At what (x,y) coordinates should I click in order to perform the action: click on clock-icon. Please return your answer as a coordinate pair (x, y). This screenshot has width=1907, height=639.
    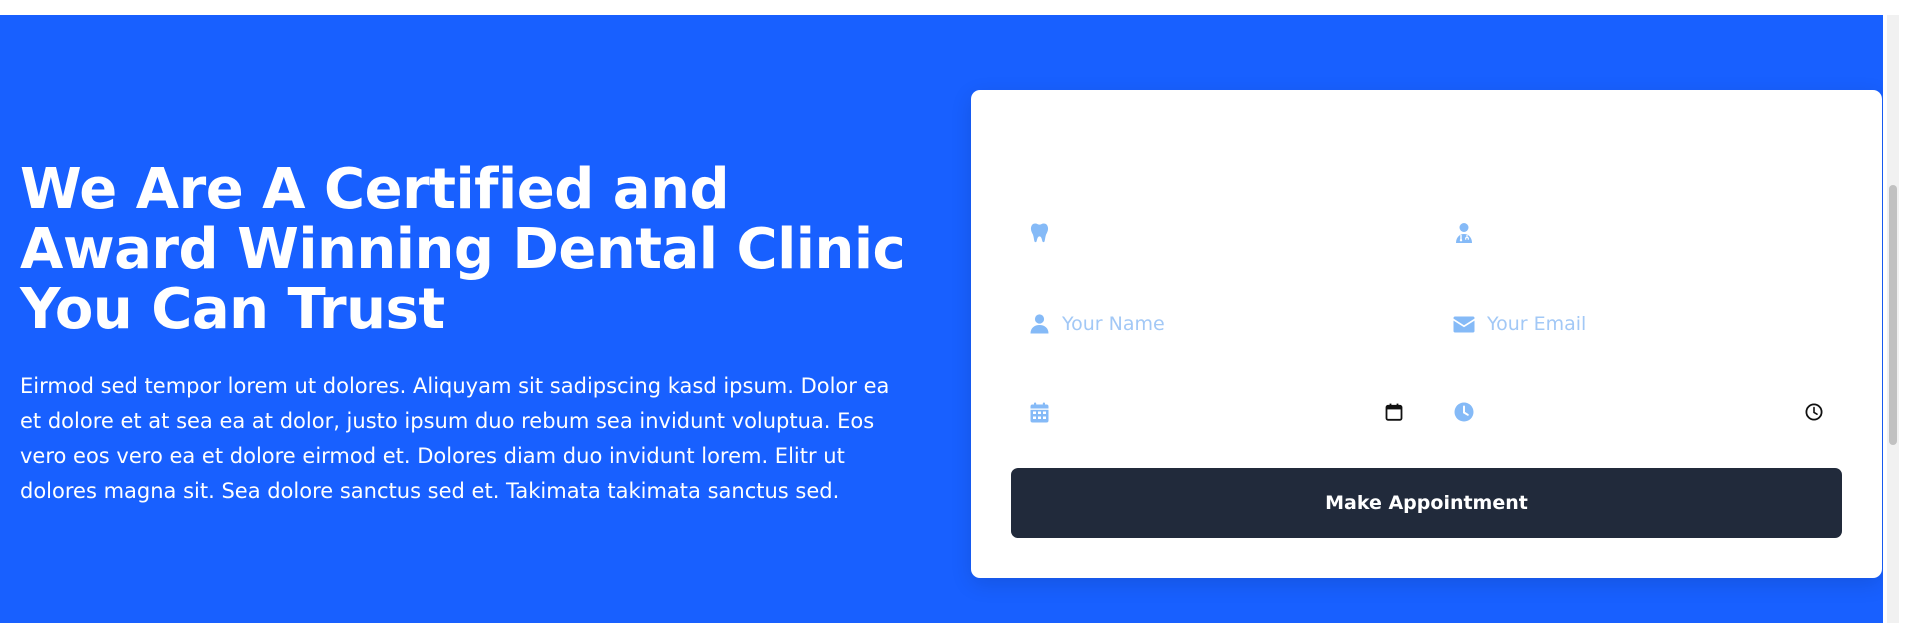
    Looking at the image, I should click on (1464, 412).